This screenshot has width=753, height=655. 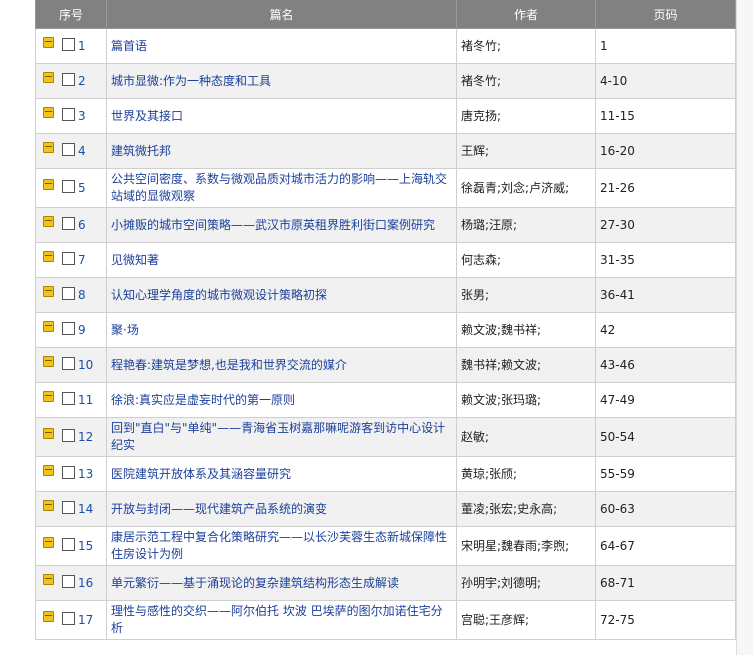 What do you see at coordinates (147, 116) in the screenshot?
I see `article-title-link: 世界及其接口` at bounding box center [147, 116].